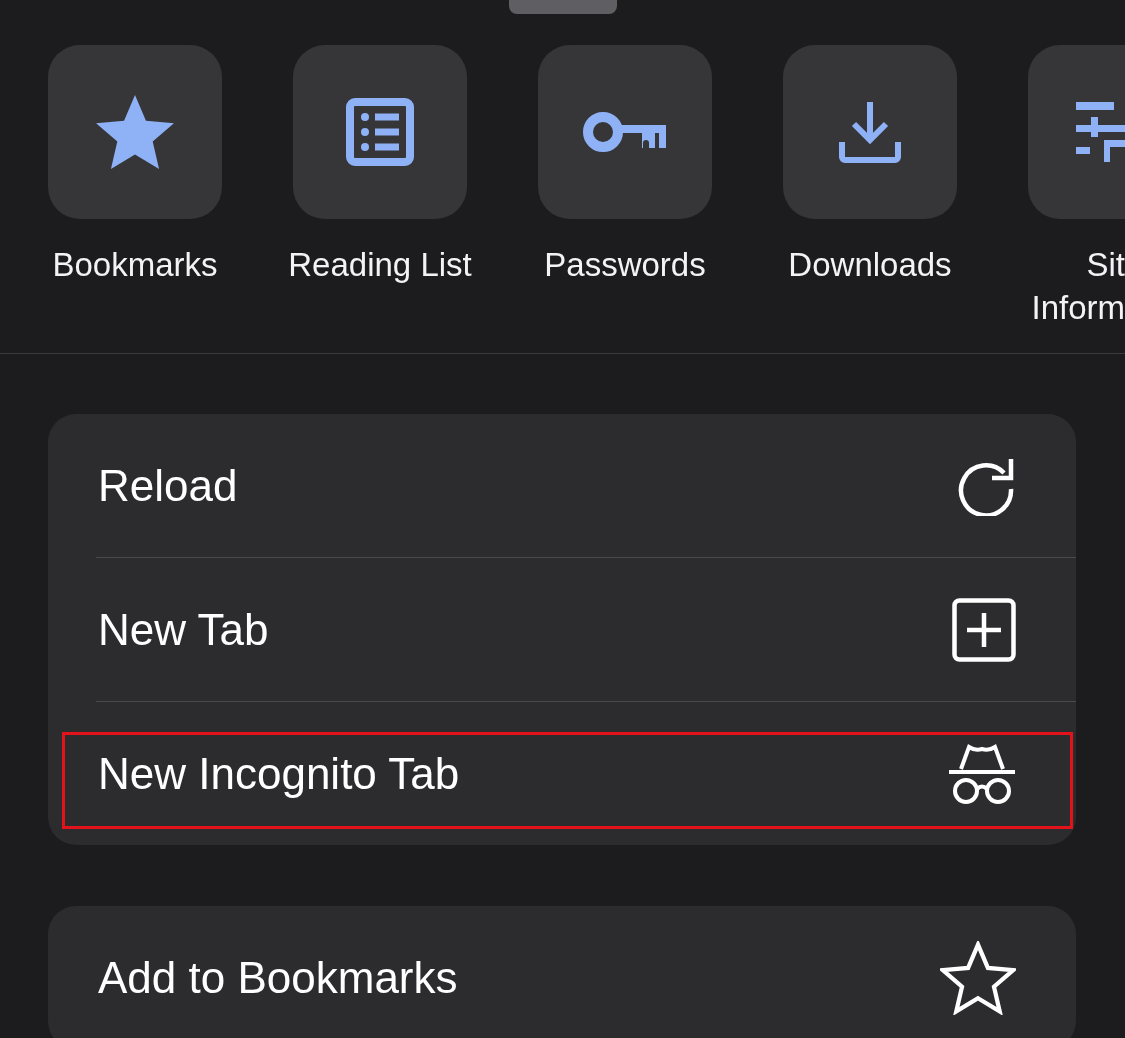  I want to click on shortcut-label: Downloads, so click(870, 265).